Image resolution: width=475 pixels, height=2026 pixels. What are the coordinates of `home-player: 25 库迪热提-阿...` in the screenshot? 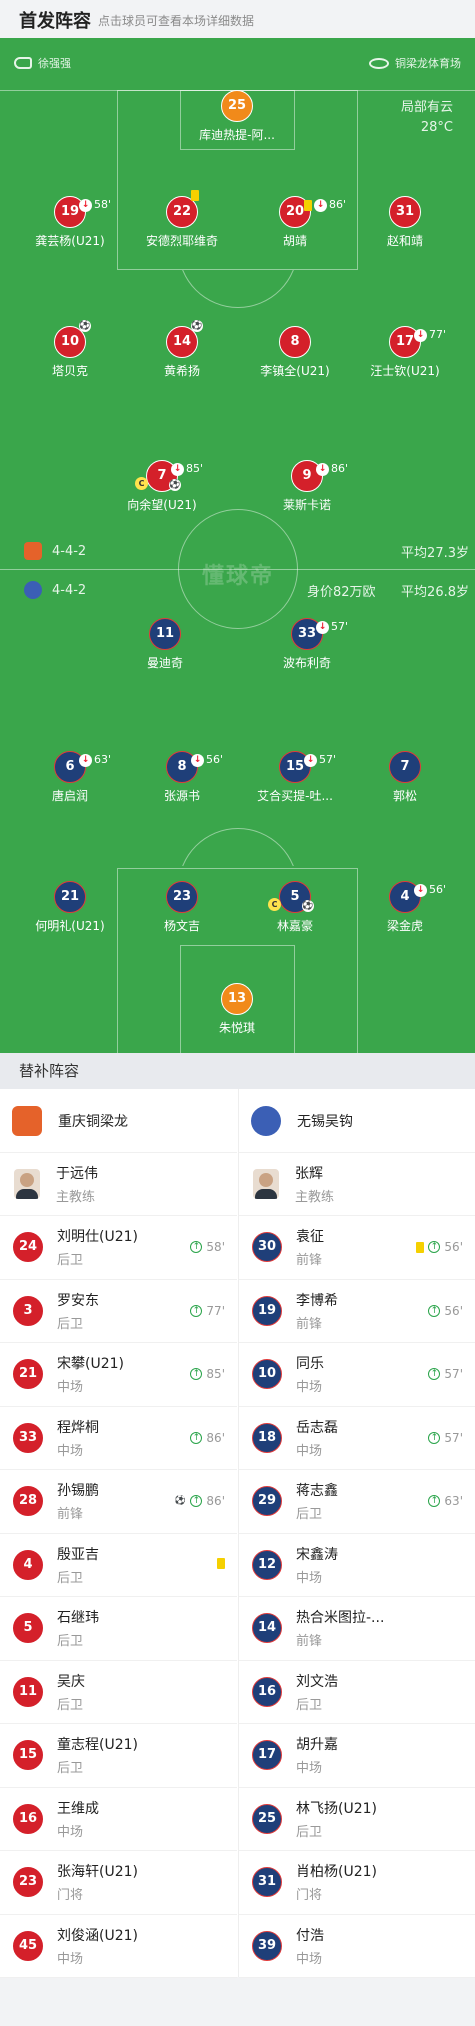 It's located at (237, 116).